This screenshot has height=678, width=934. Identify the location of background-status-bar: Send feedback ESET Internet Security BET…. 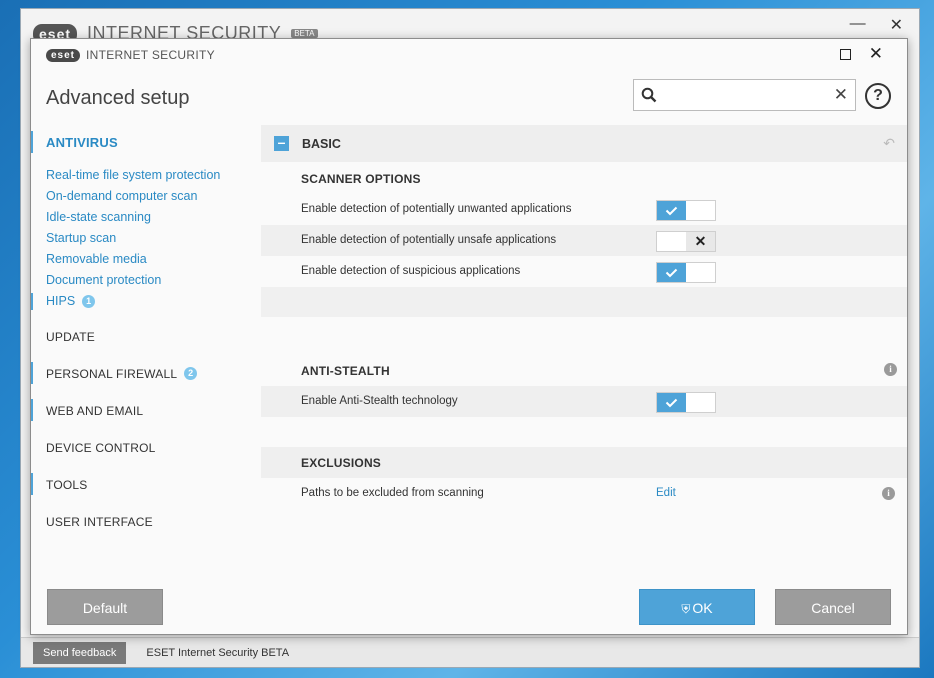
(470, 652).